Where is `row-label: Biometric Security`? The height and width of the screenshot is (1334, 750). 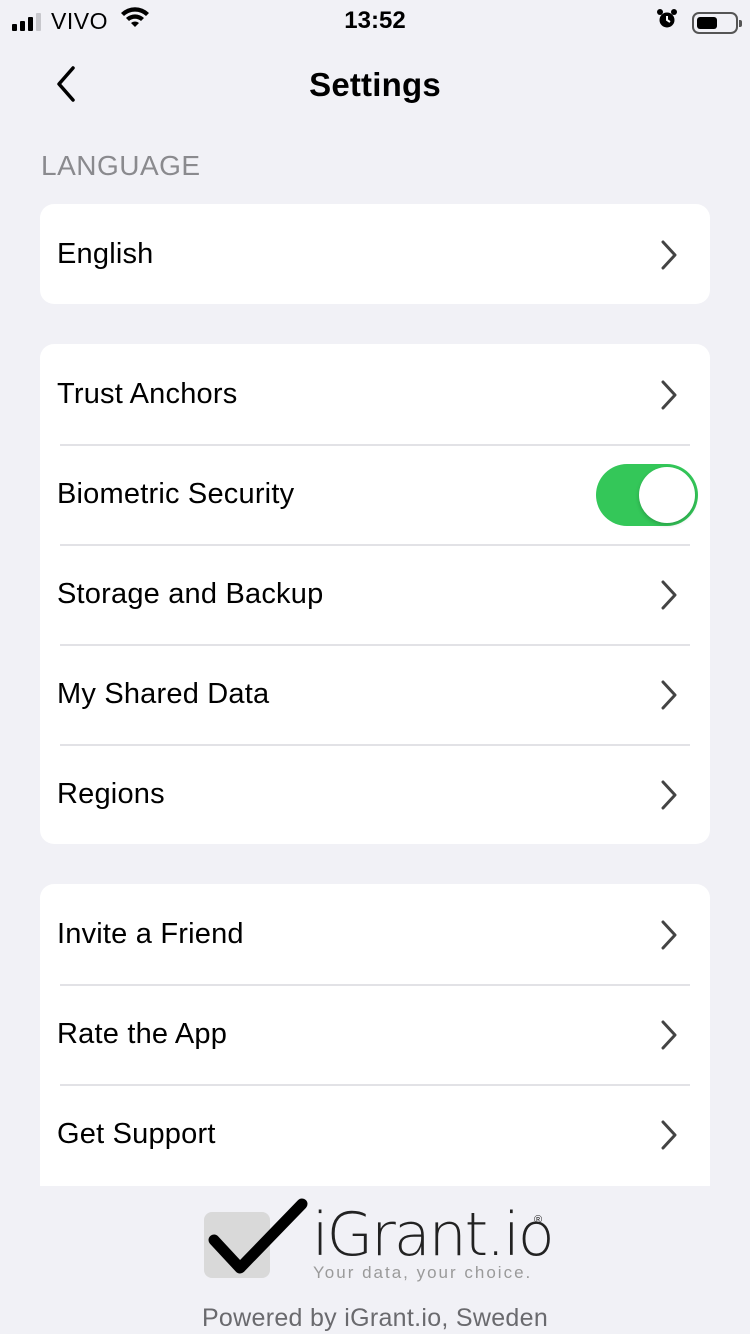 row-label: Biometric Security is located at coordinates (176, 493).